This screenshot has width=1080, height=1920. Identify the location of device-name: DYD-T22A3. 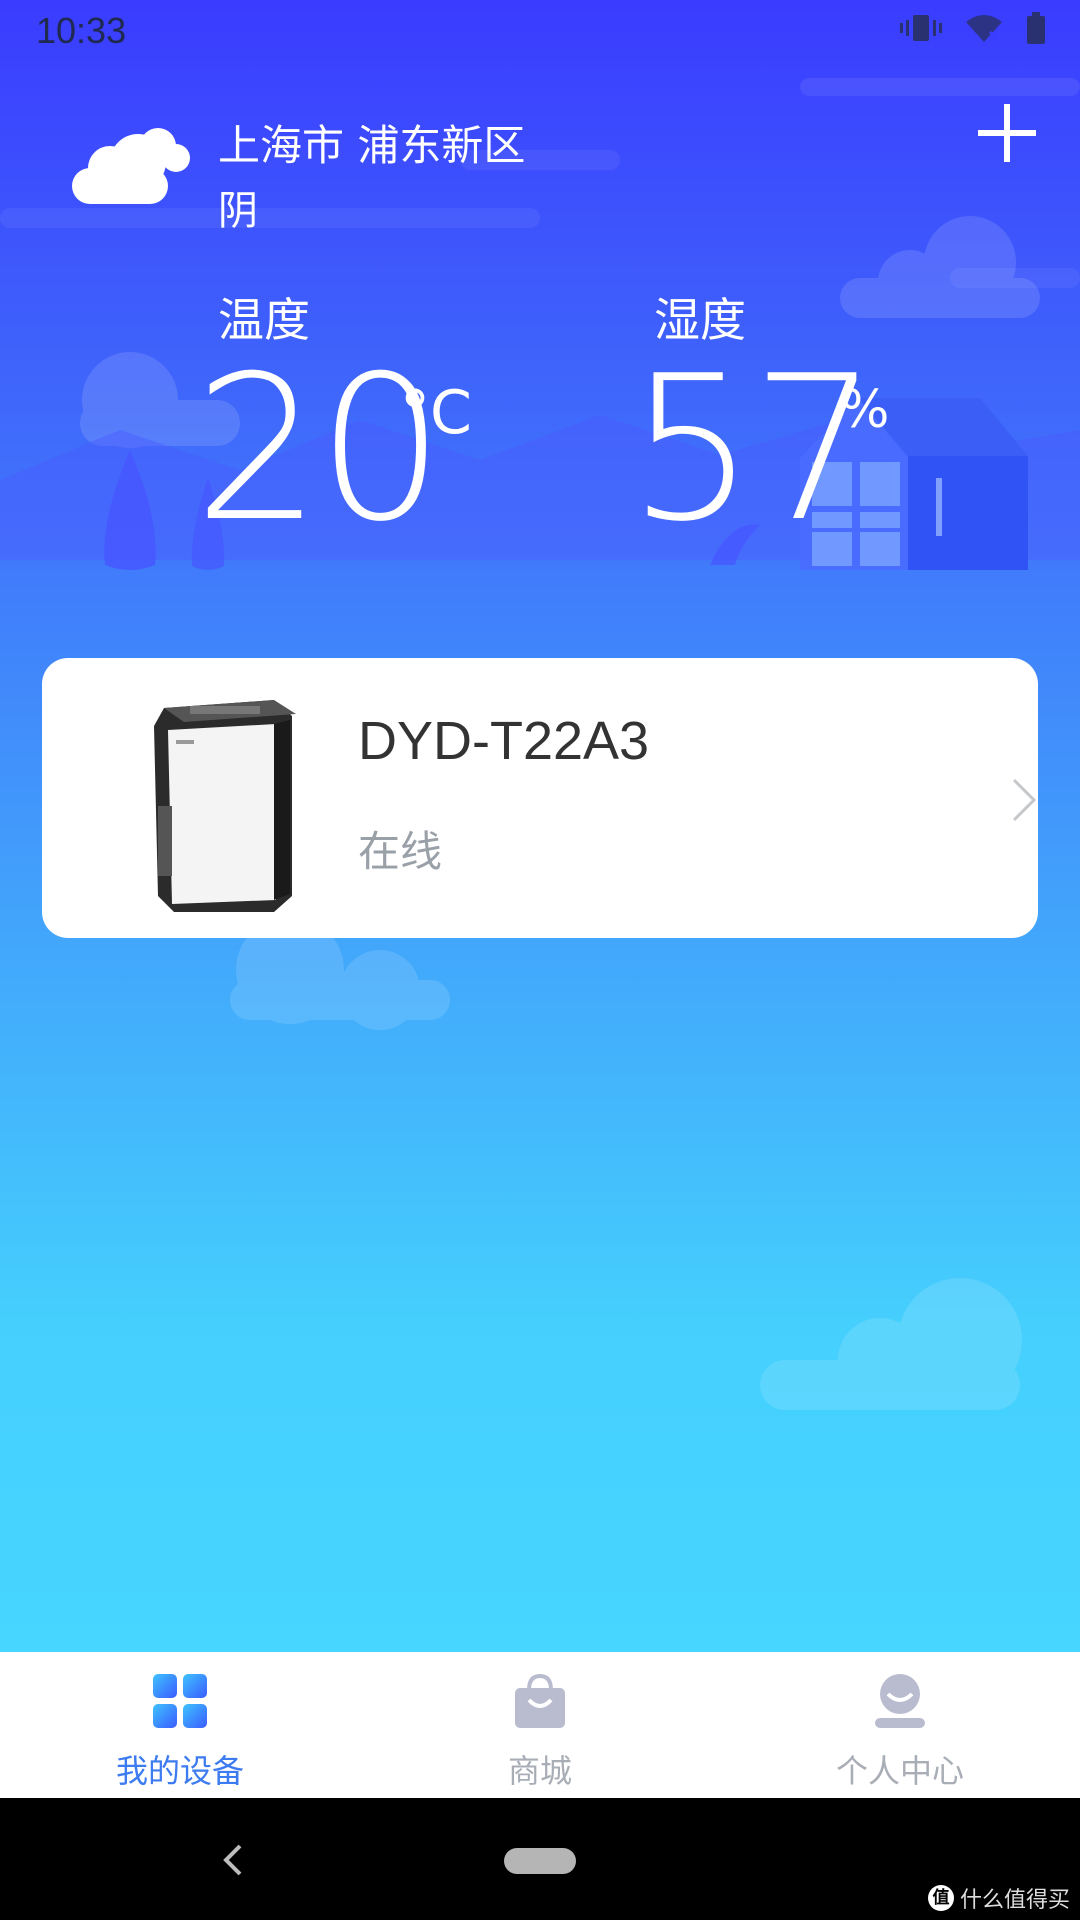
(504, 741).